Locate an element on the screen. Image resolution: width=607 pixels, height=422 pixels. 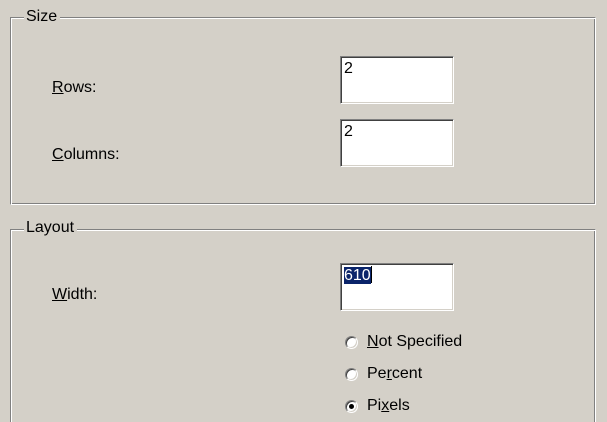
radio-label-not-specified: Not Specified is located at coordinates (415, 341).